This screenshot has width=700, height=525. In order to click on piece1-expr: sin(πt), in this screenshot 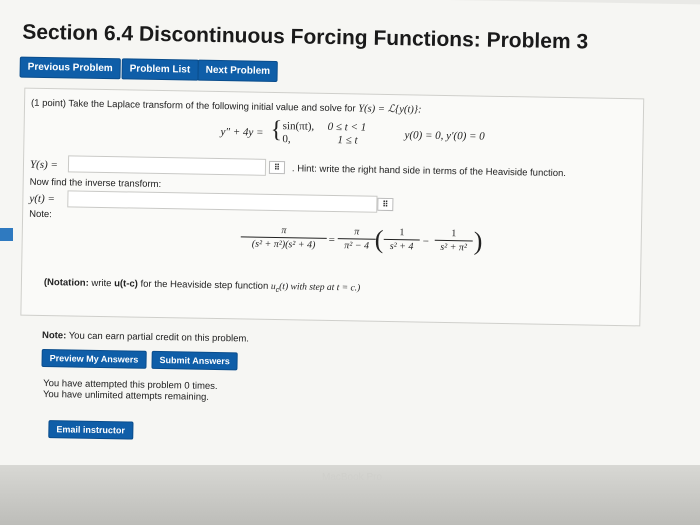, I will do `click(298, 126)`.